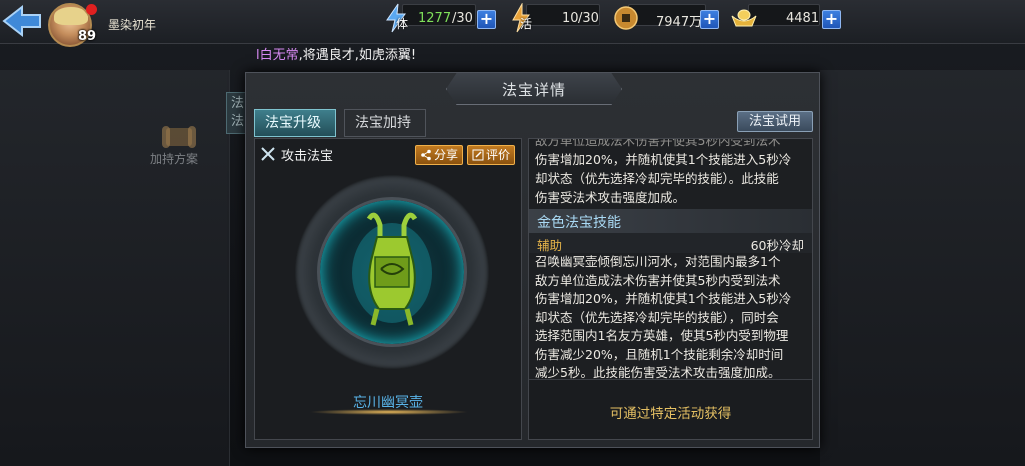  I want to click on notification-dot, so click(91, 9).